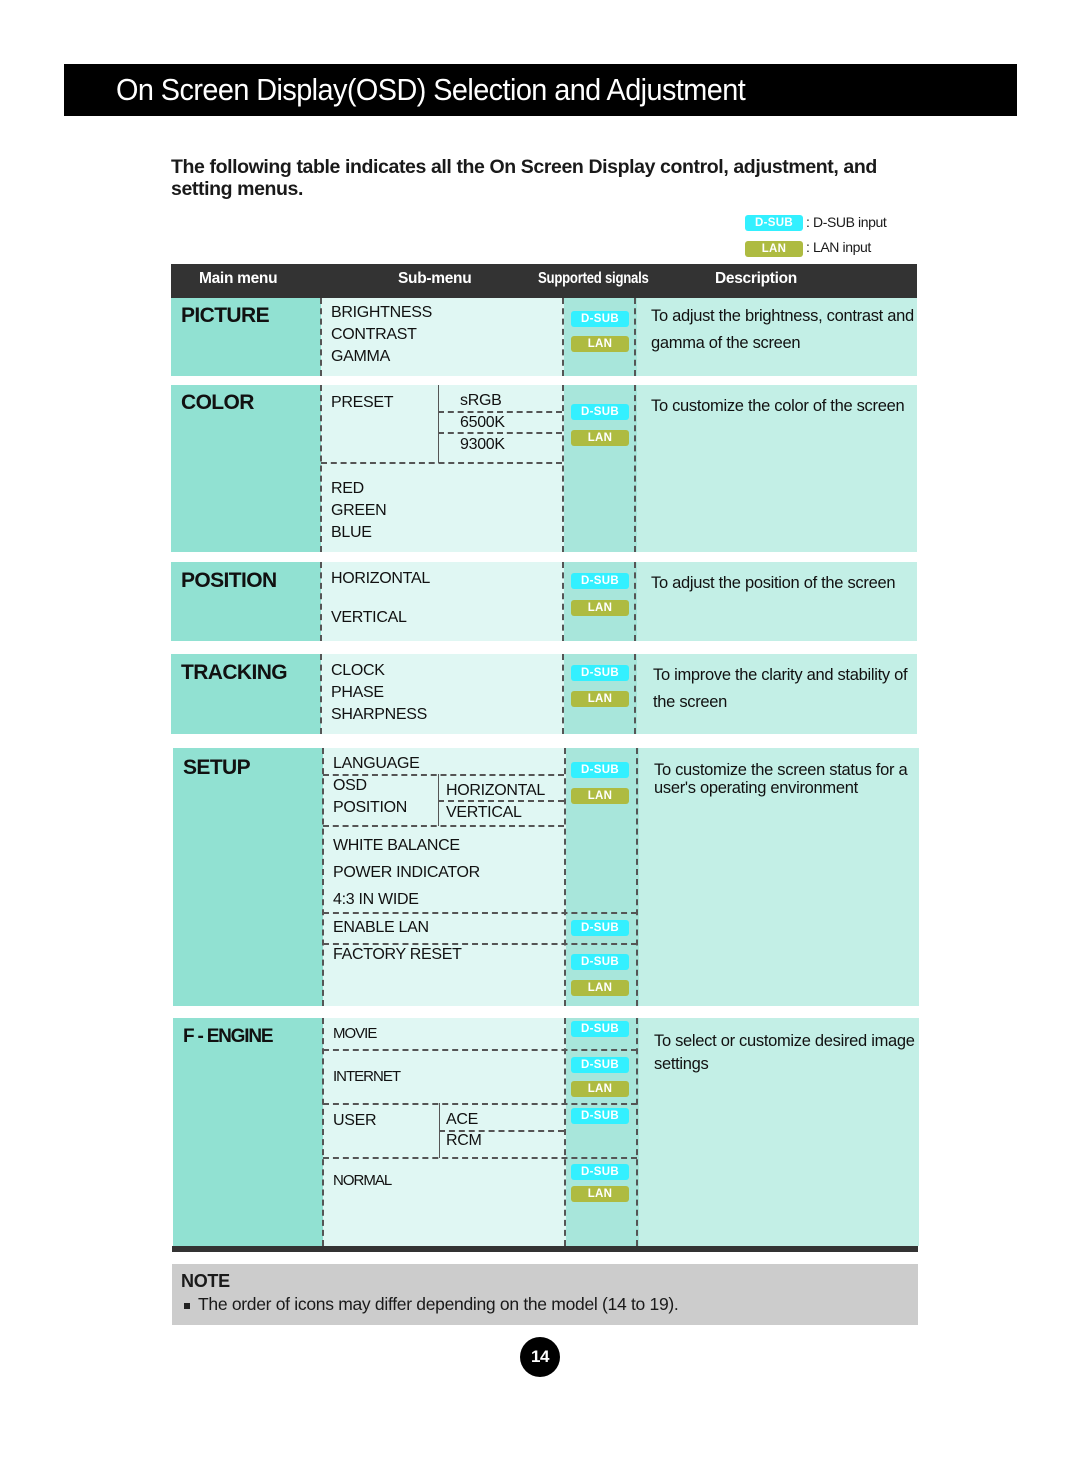 This screenshot has height=1477, width=1080. Describe the element at coordinates (382, 312) in the screenshot. I see `submenu-brightness: BRIGHTNESS` at that location.